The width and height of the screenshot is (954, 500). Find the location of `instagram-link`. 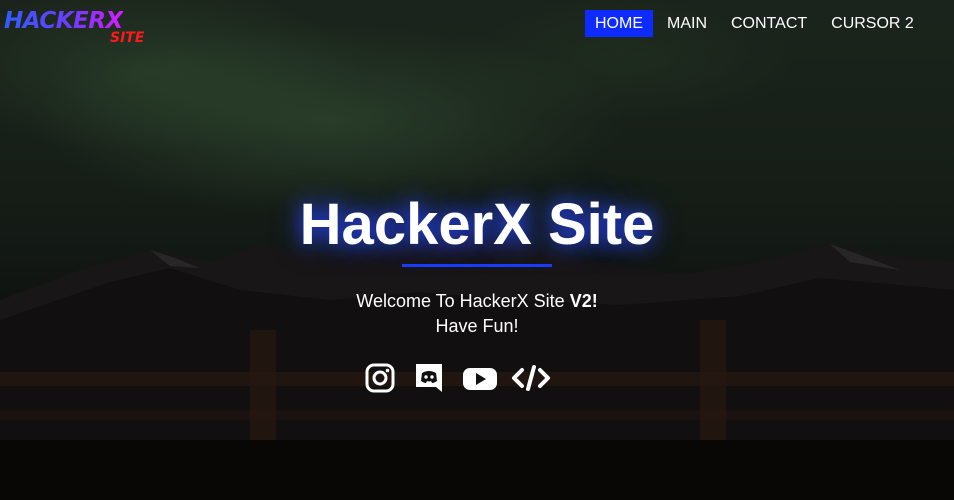

instagram-link is located at coordinates (380, 378).